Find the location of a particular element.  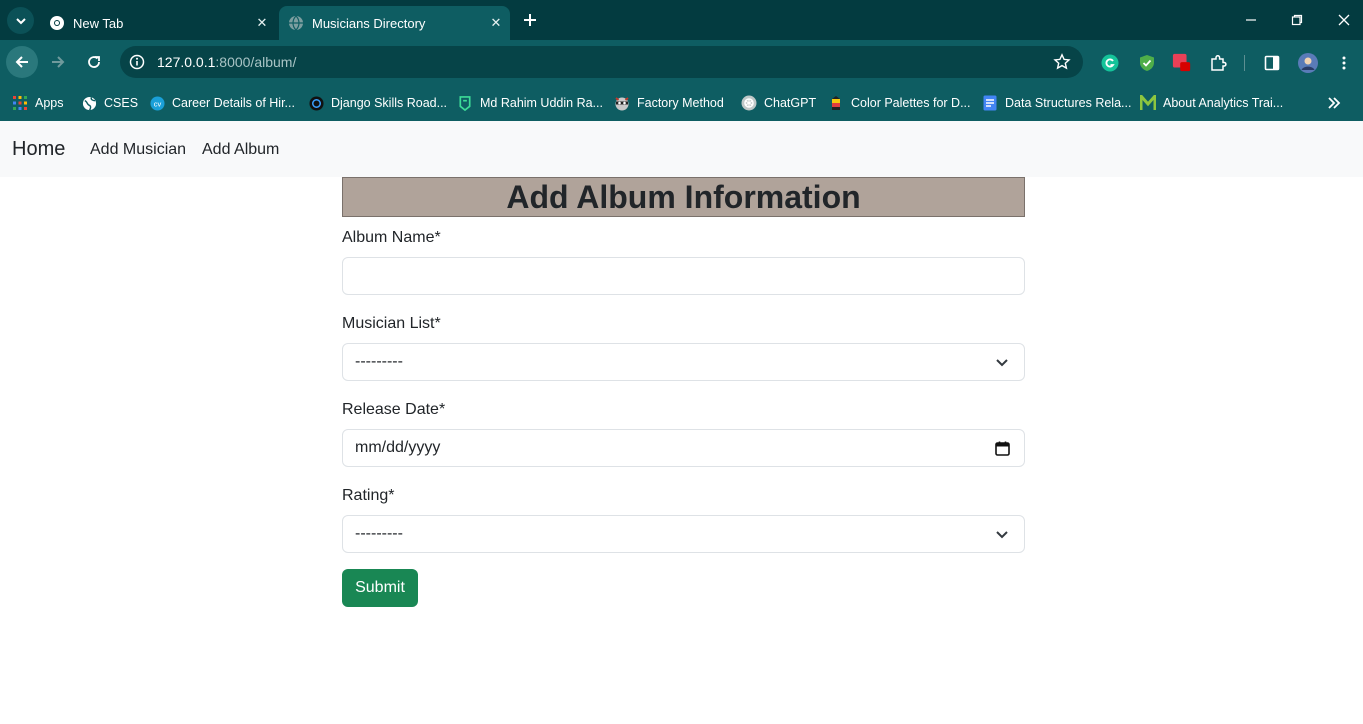

raccoon-icon is located at coordinates (622, 103).